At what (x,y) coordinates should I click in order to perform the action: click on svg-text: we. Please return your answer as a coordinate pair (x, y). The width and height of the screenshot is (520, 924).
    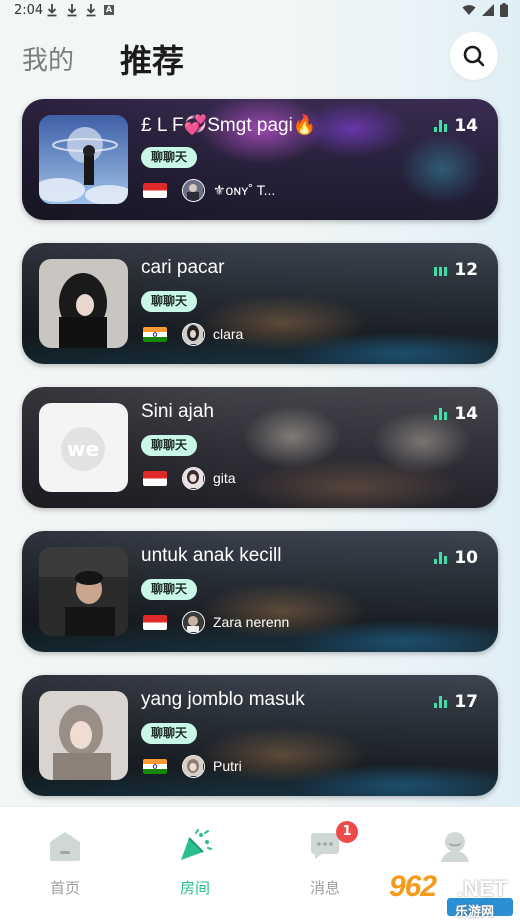
    Looking at the image, I should click on (83, 449).